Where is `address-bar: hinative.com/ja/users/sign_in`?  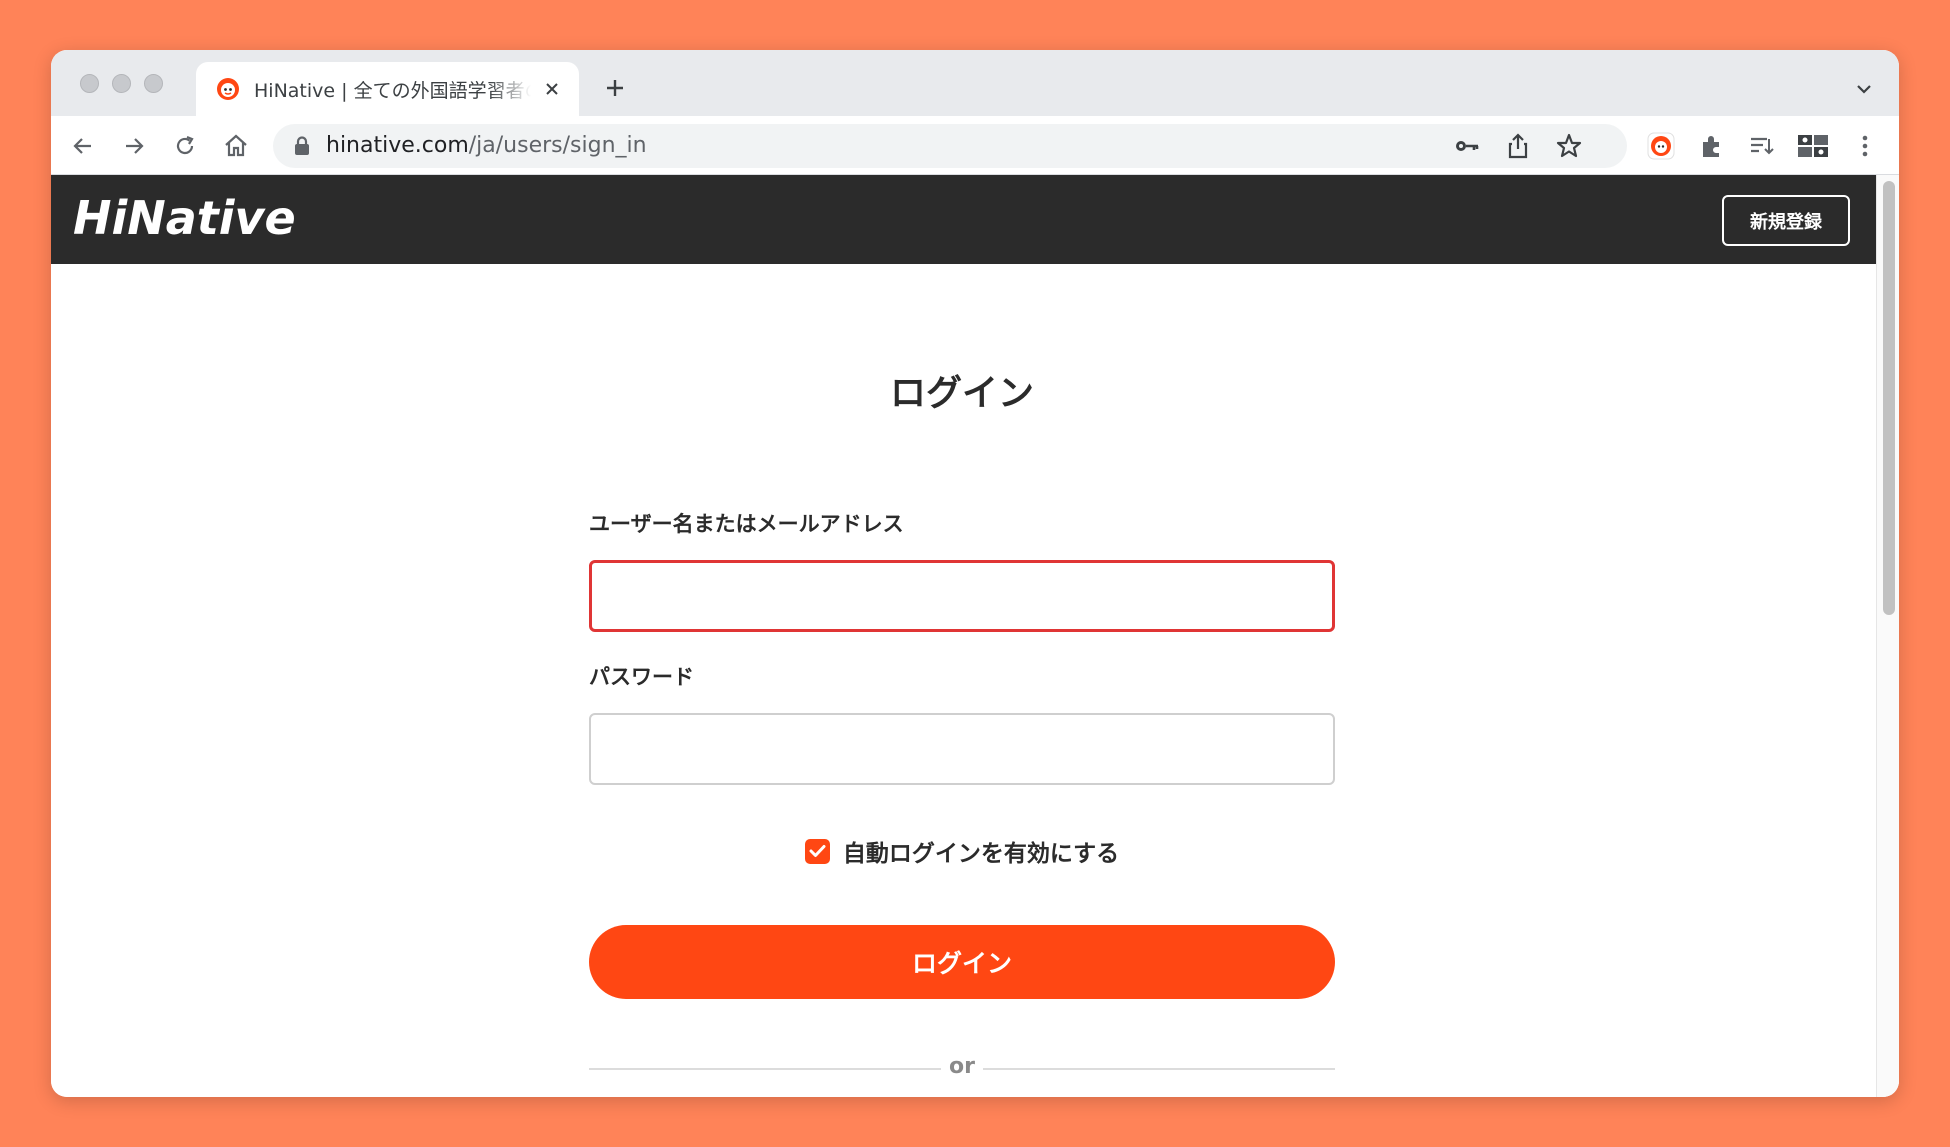
address-bar: hinative.com/ja/users/sign_in is located at coordinates (950, 146).